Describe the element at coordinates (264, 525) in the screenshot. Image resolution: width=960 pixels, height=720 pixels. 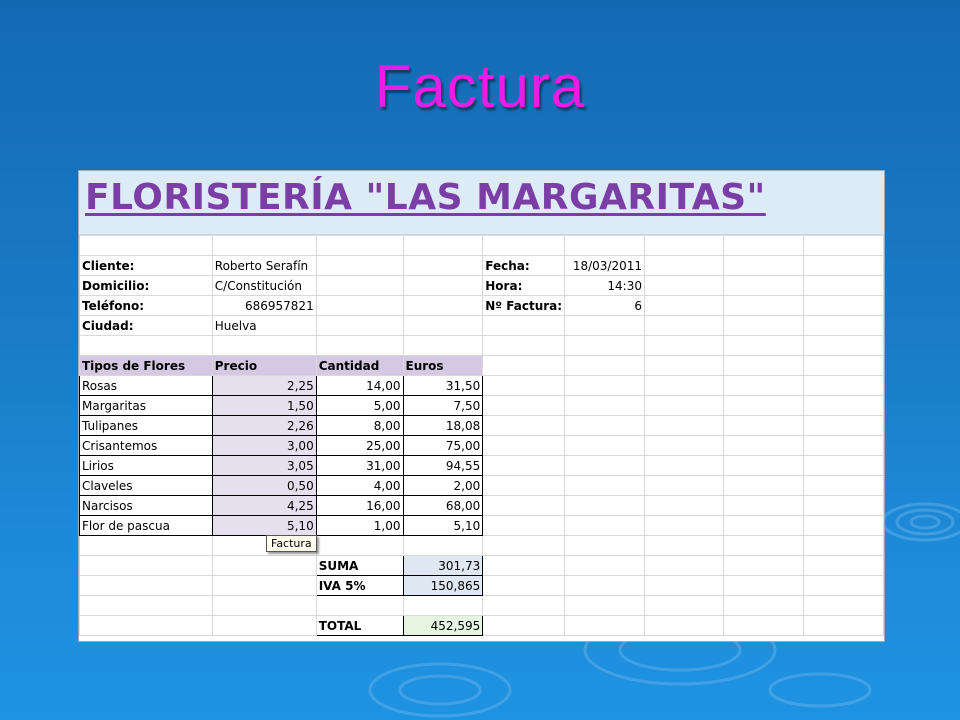
I see `flower-precio: 5,10` at that location.